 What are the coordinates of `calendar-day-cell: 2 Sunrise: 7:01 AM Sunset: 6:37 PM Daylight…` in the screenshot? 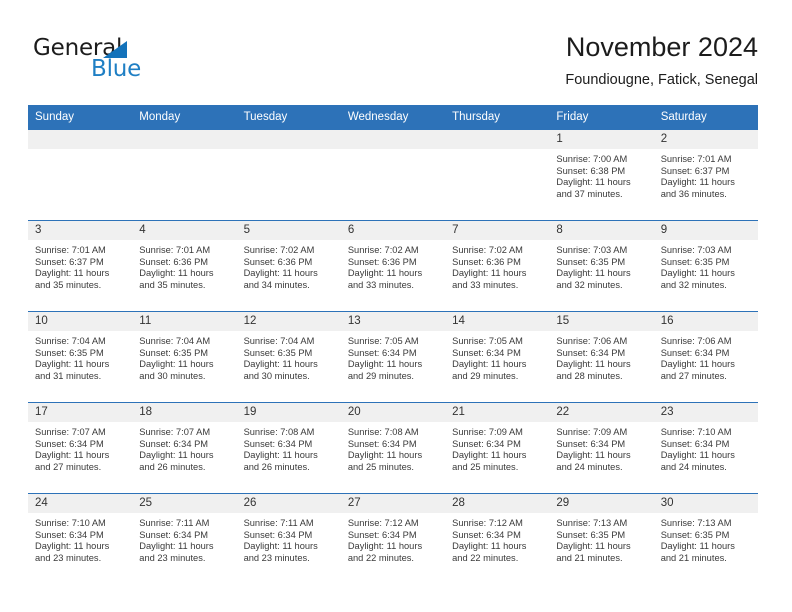 It's located at (705, 175).